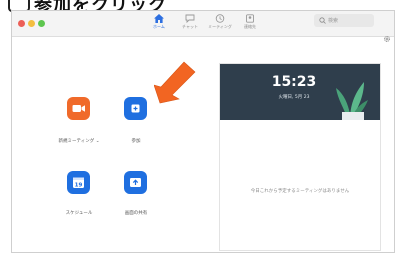 The image size is (397, 257). Describe the element at coordinates (175, 82) in the screenshot. I see `pointer-arrow-icon` at that location.